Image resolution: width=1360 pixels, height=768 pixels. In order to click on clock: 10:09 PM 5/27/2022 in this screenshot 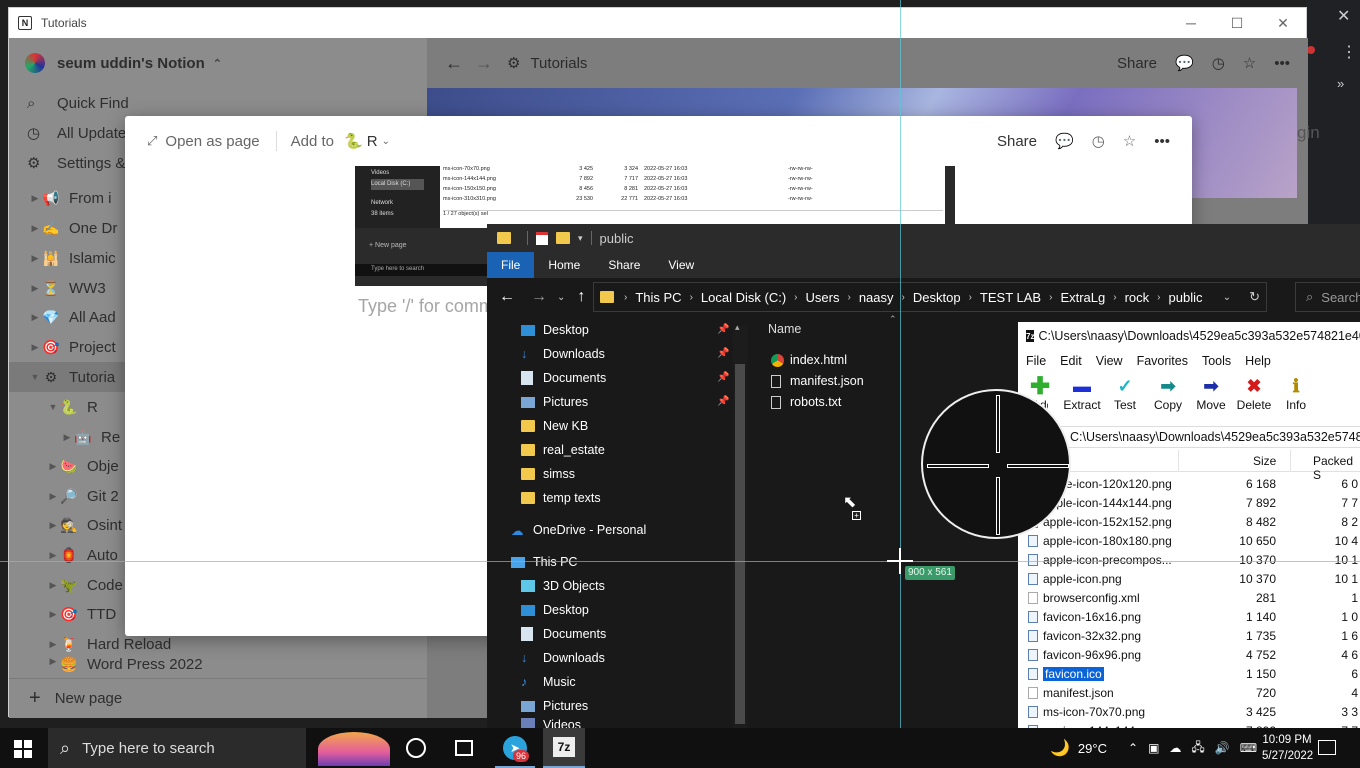, I will do `click(1287, 748)`.